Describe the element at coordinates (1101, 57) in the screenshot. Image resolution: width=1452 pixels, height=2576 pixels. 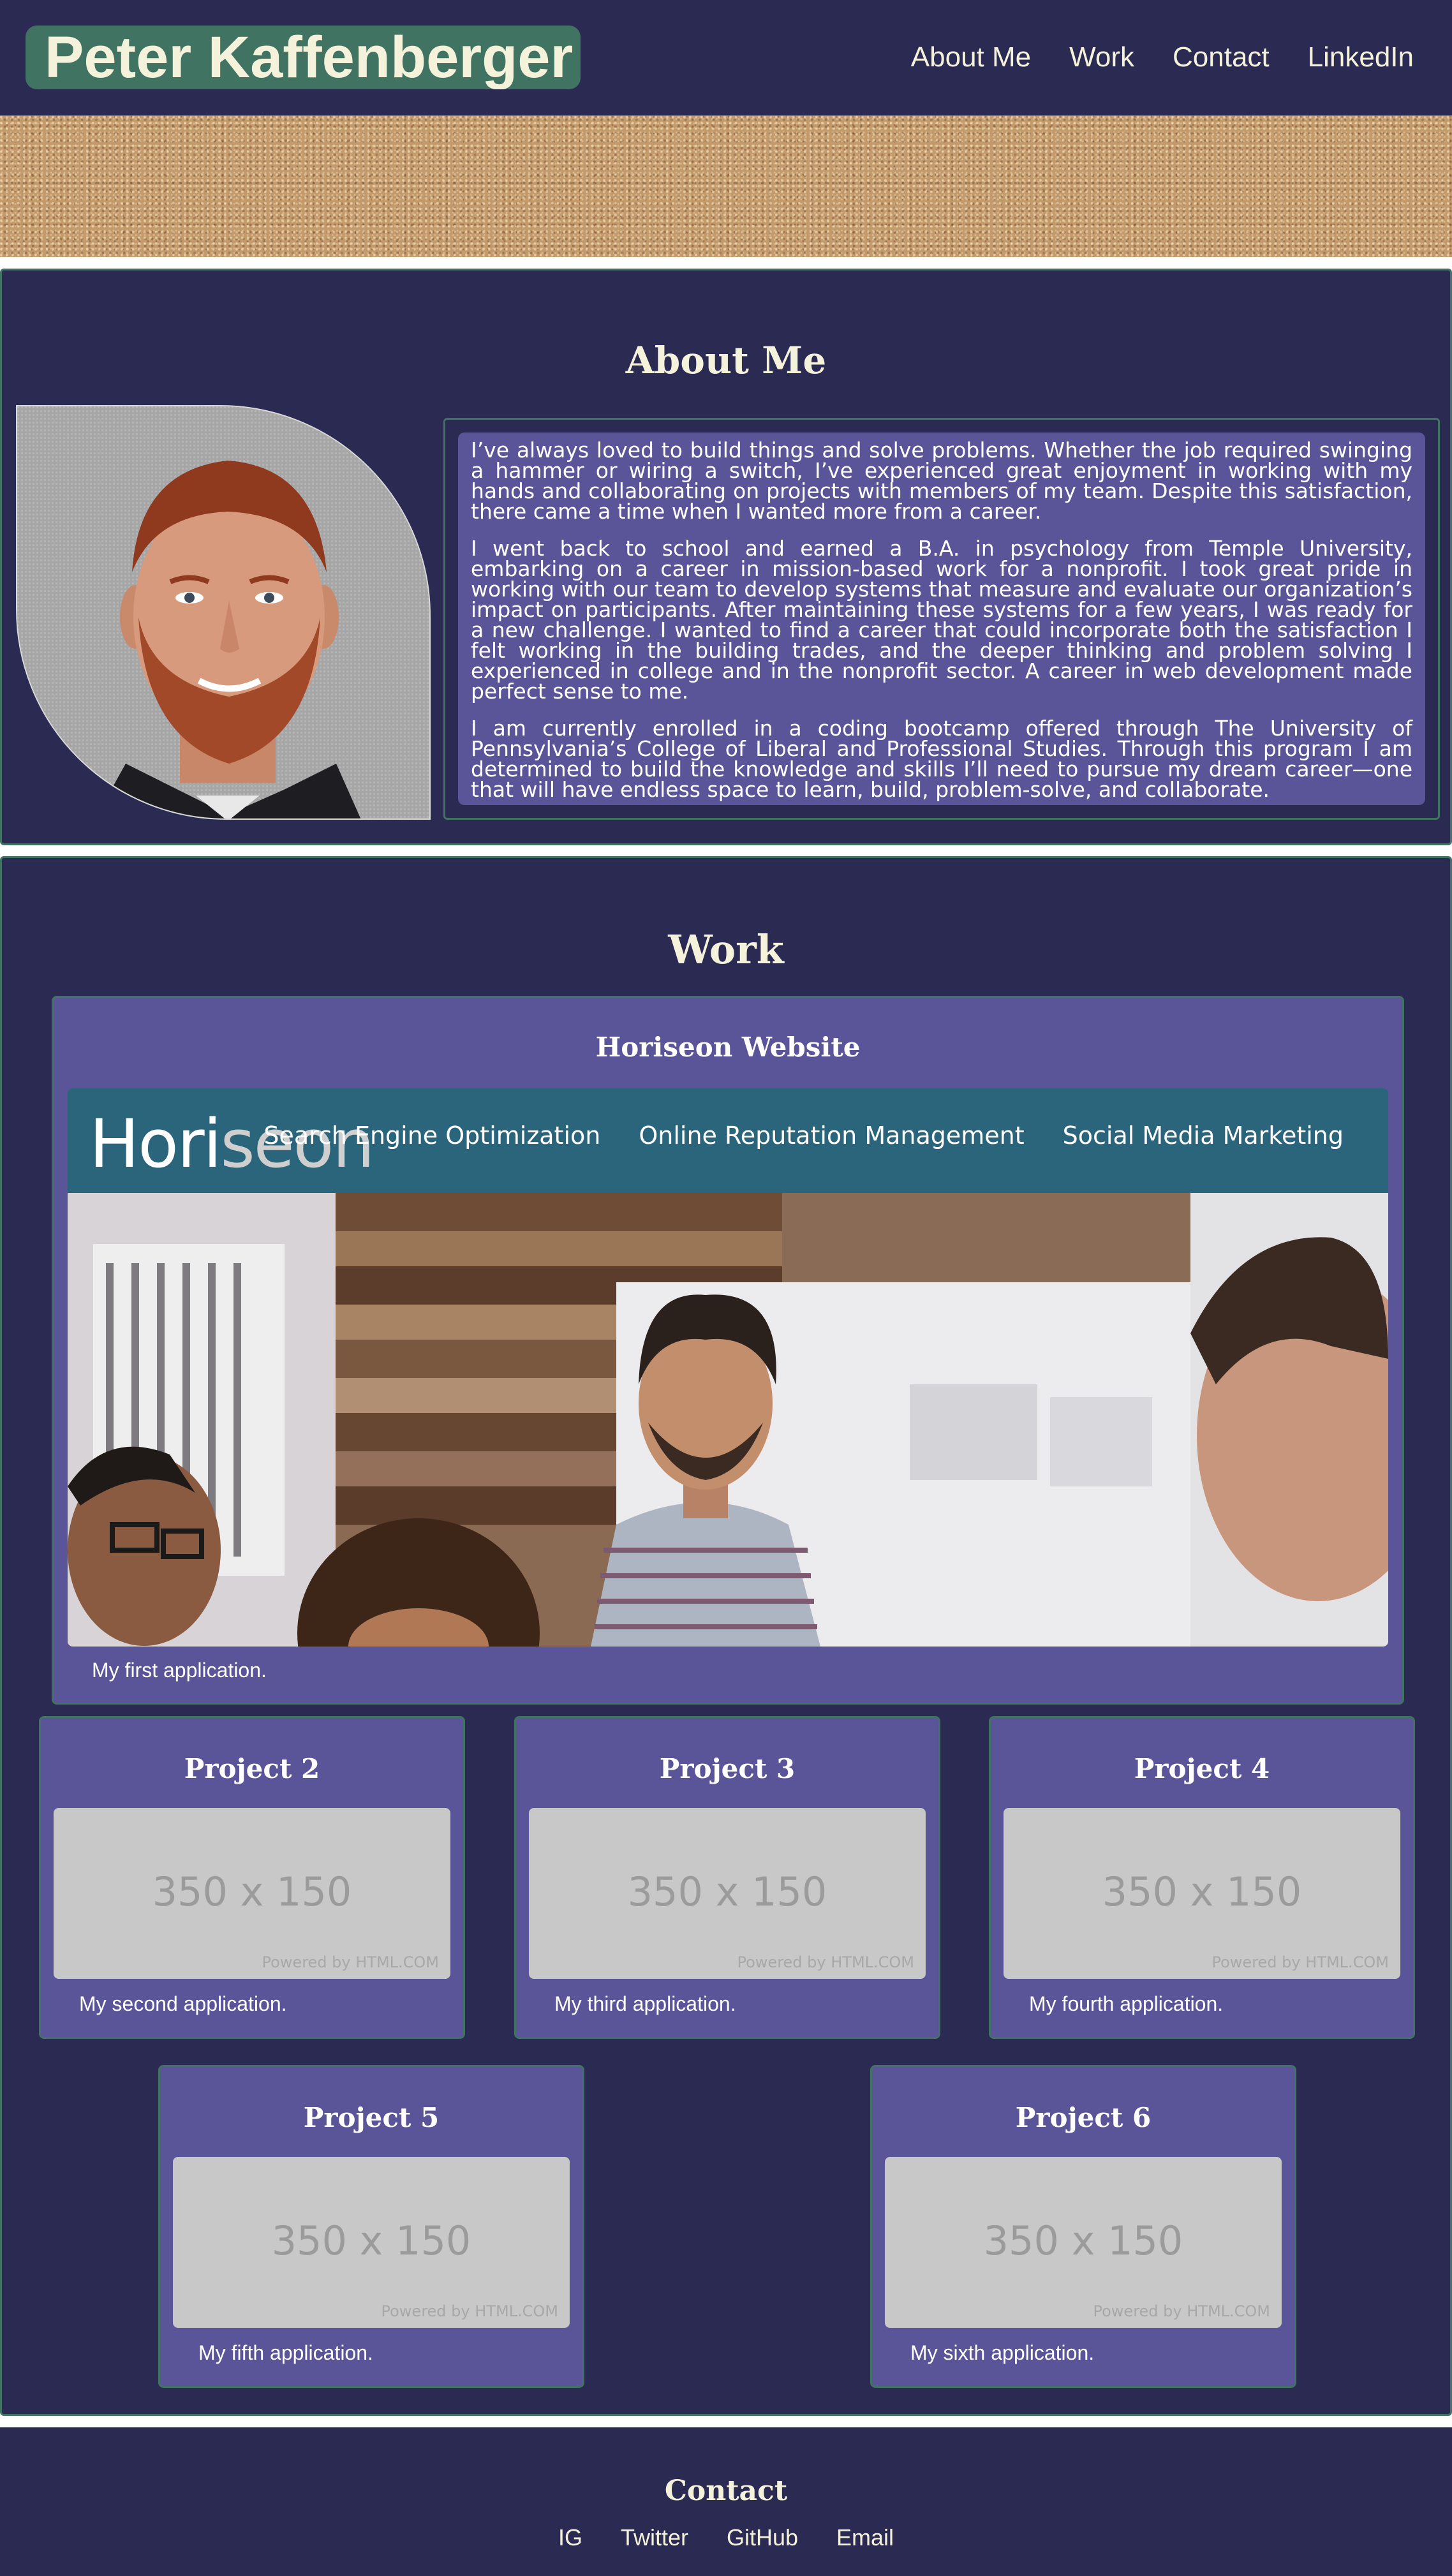
I see `nav-link-work: Work` at that location.